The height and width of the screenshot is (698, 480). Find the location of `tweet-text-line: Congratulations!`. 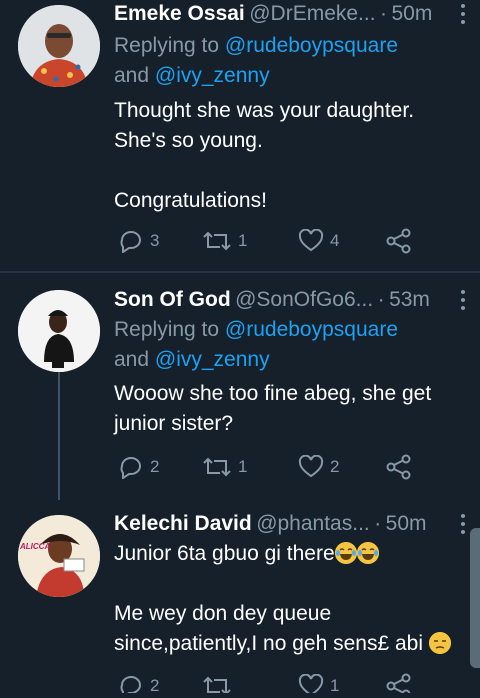

tweet-text-line: Congratulations! is located at coordinates (190, 200).